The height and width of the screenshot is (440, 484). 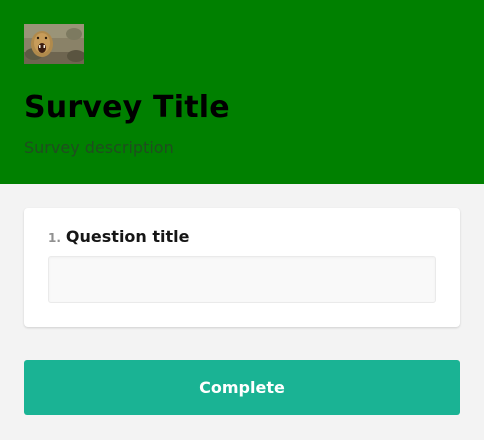 I want to click on complete-button: Complete, so click(x=242, y=387).